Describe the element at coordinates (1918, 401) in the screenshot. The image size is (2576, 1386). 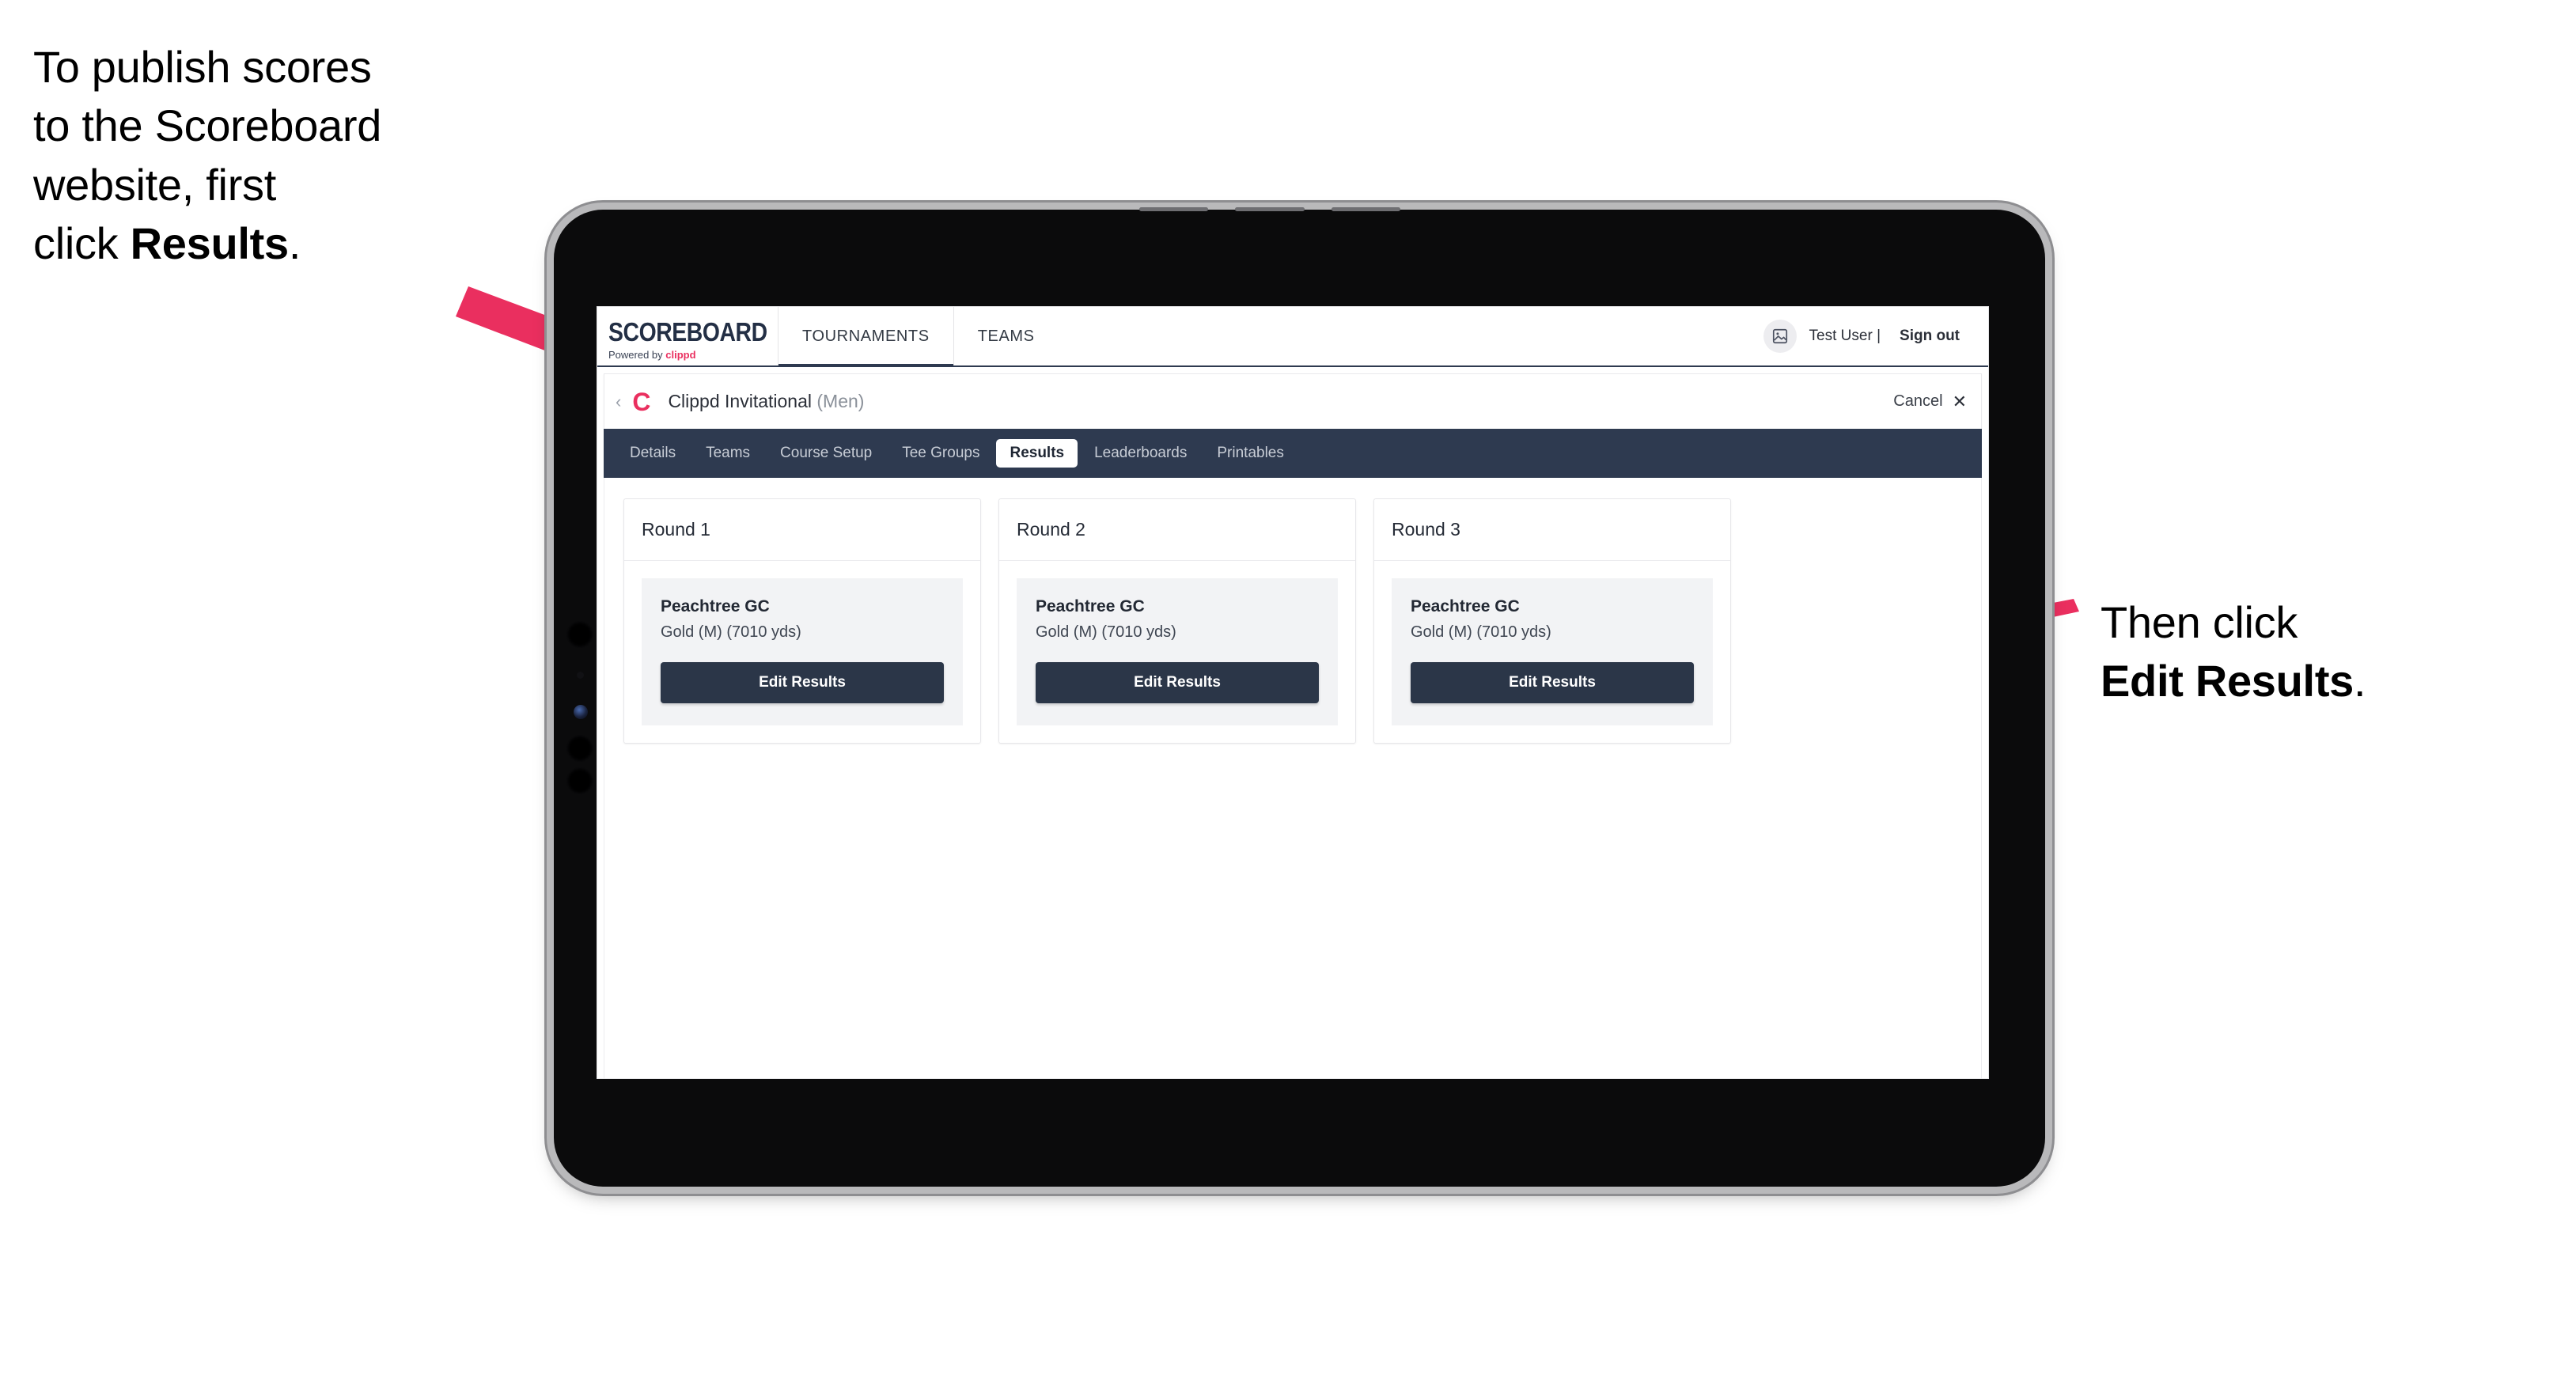
I see `cancel-button-label: Cancel` at that location.